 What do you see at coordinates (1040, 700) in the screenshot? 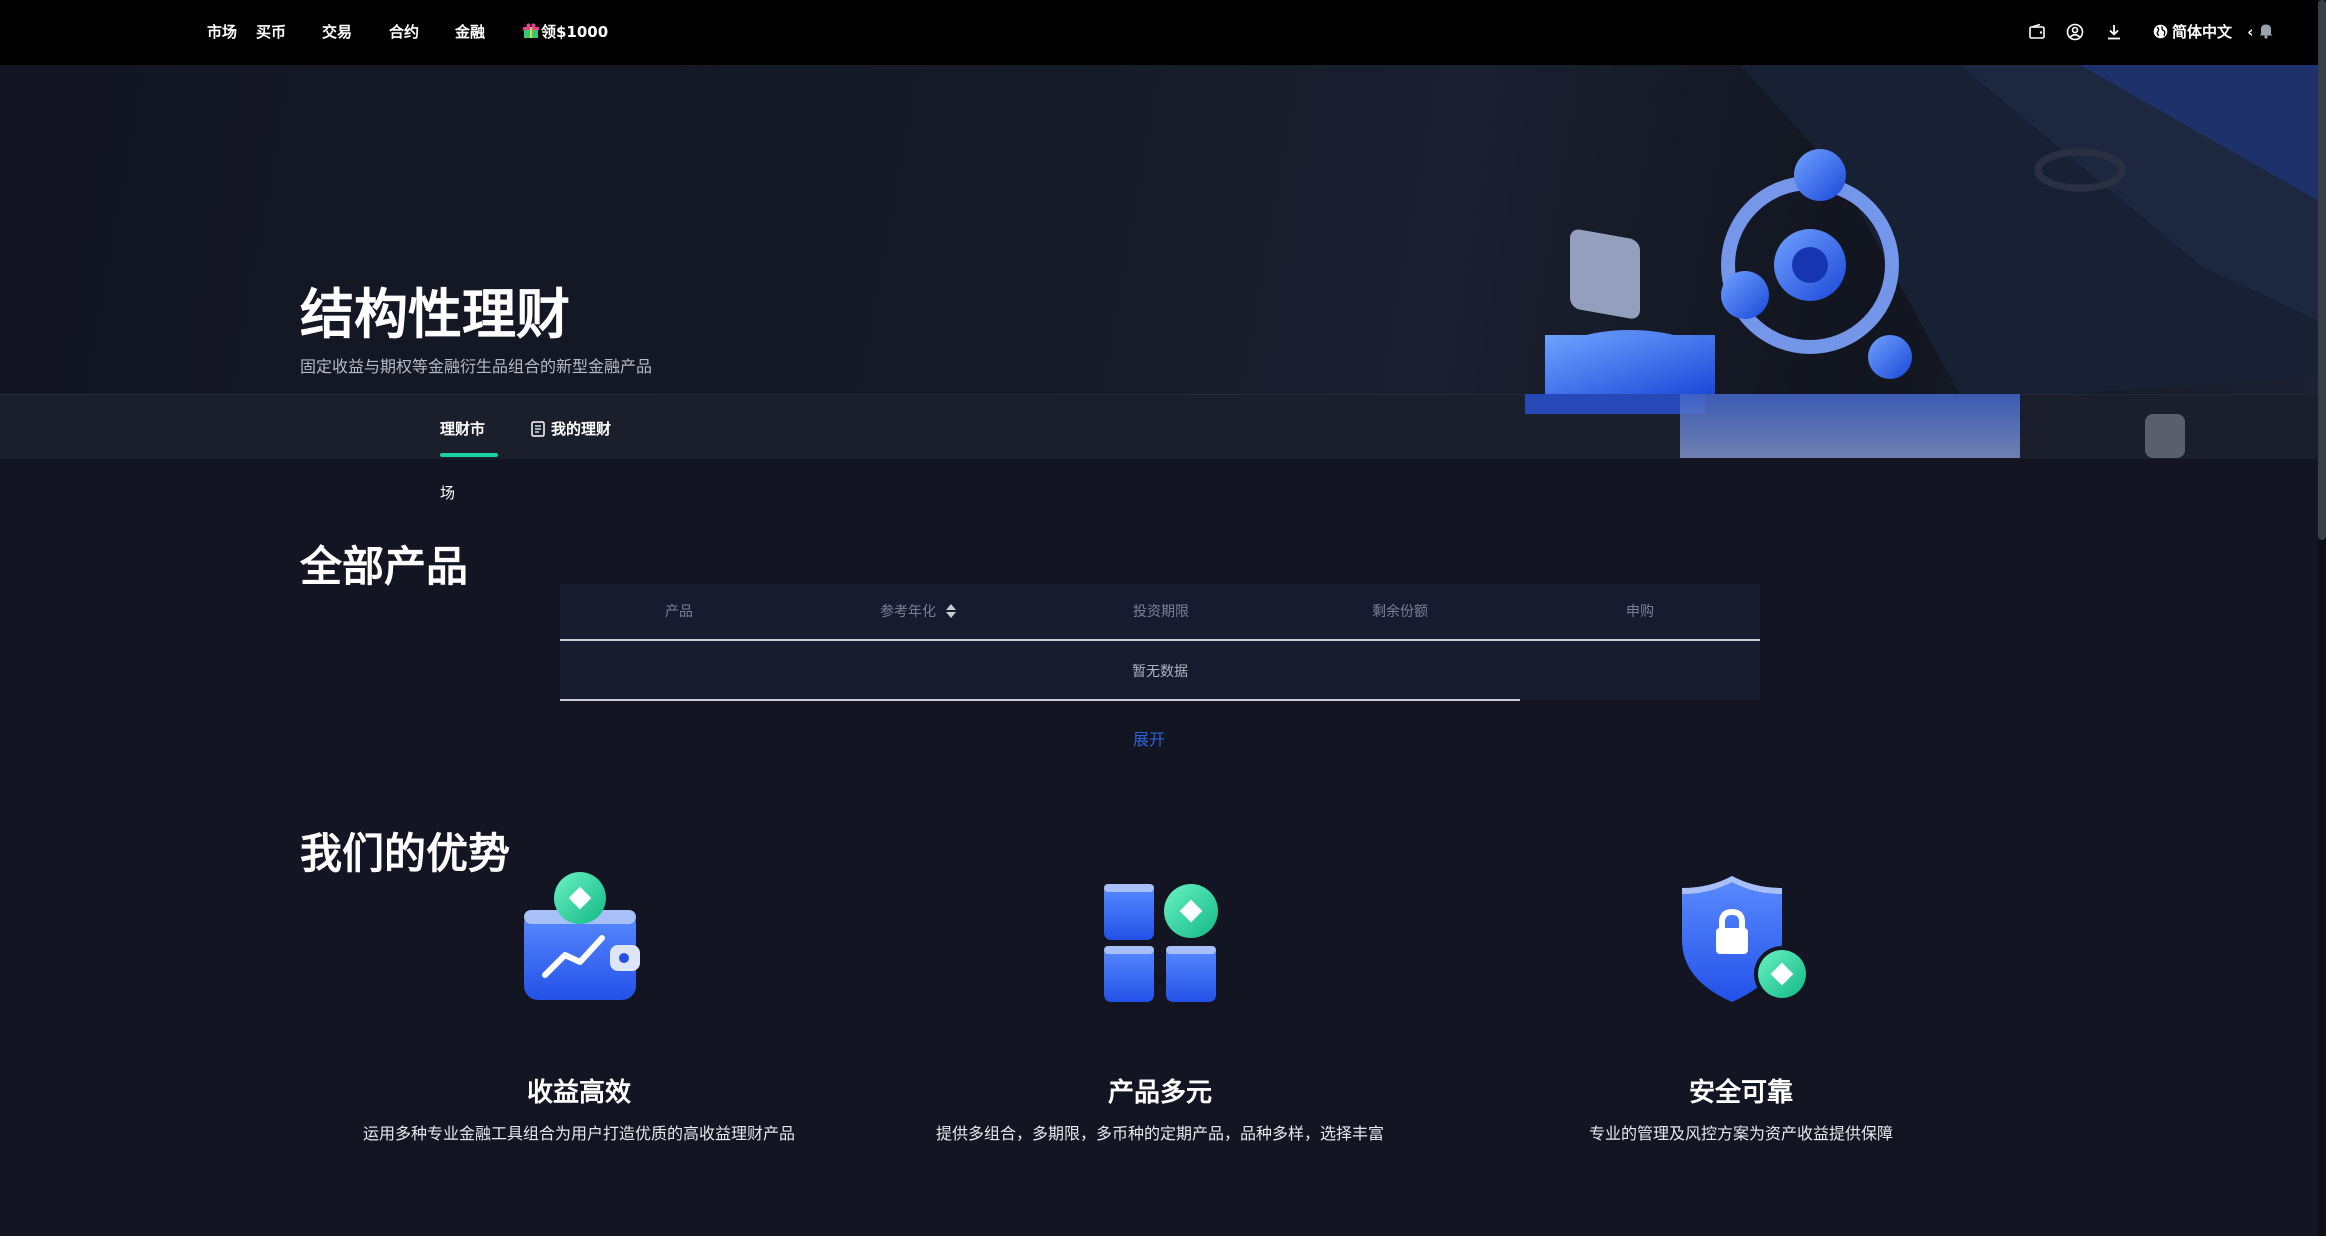
I see `table-bottom-divider` at bounding box center [1040, 700].